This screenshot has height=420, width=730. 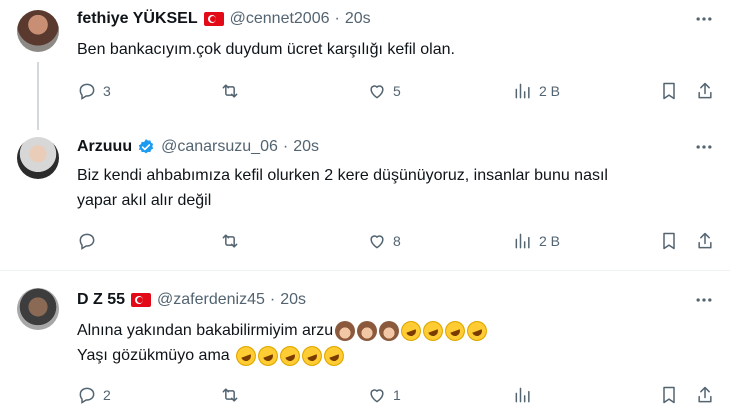 I want to click on like-count: 8, so click(x=397, y=241).